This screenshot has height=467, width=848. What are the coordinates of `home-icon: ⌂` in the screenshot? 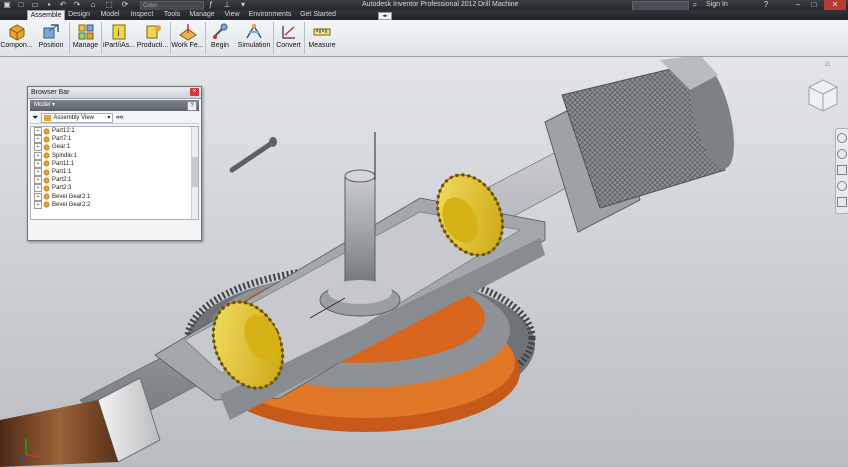 It's located at (93, 5).